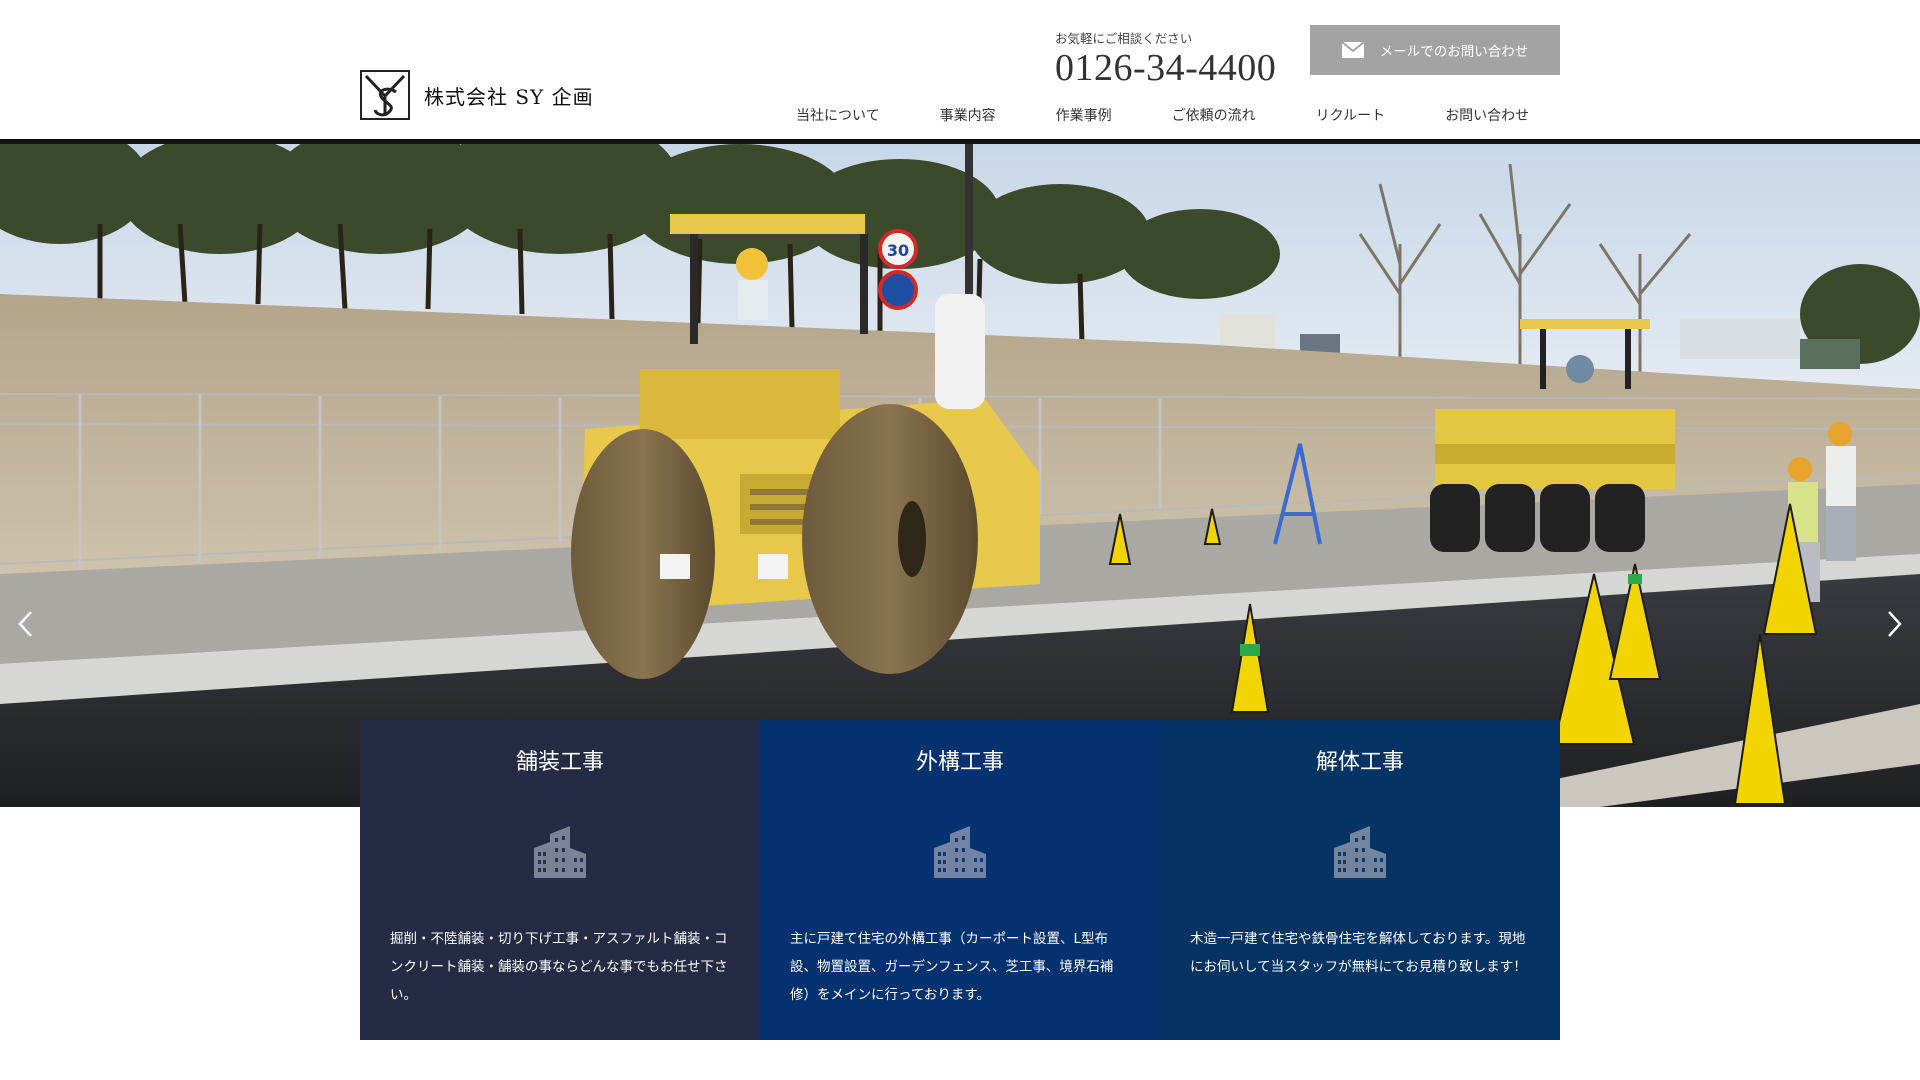 This screenshot has width=1920, height=1080. I want to click on slider-prev-button, so click(25, 624).